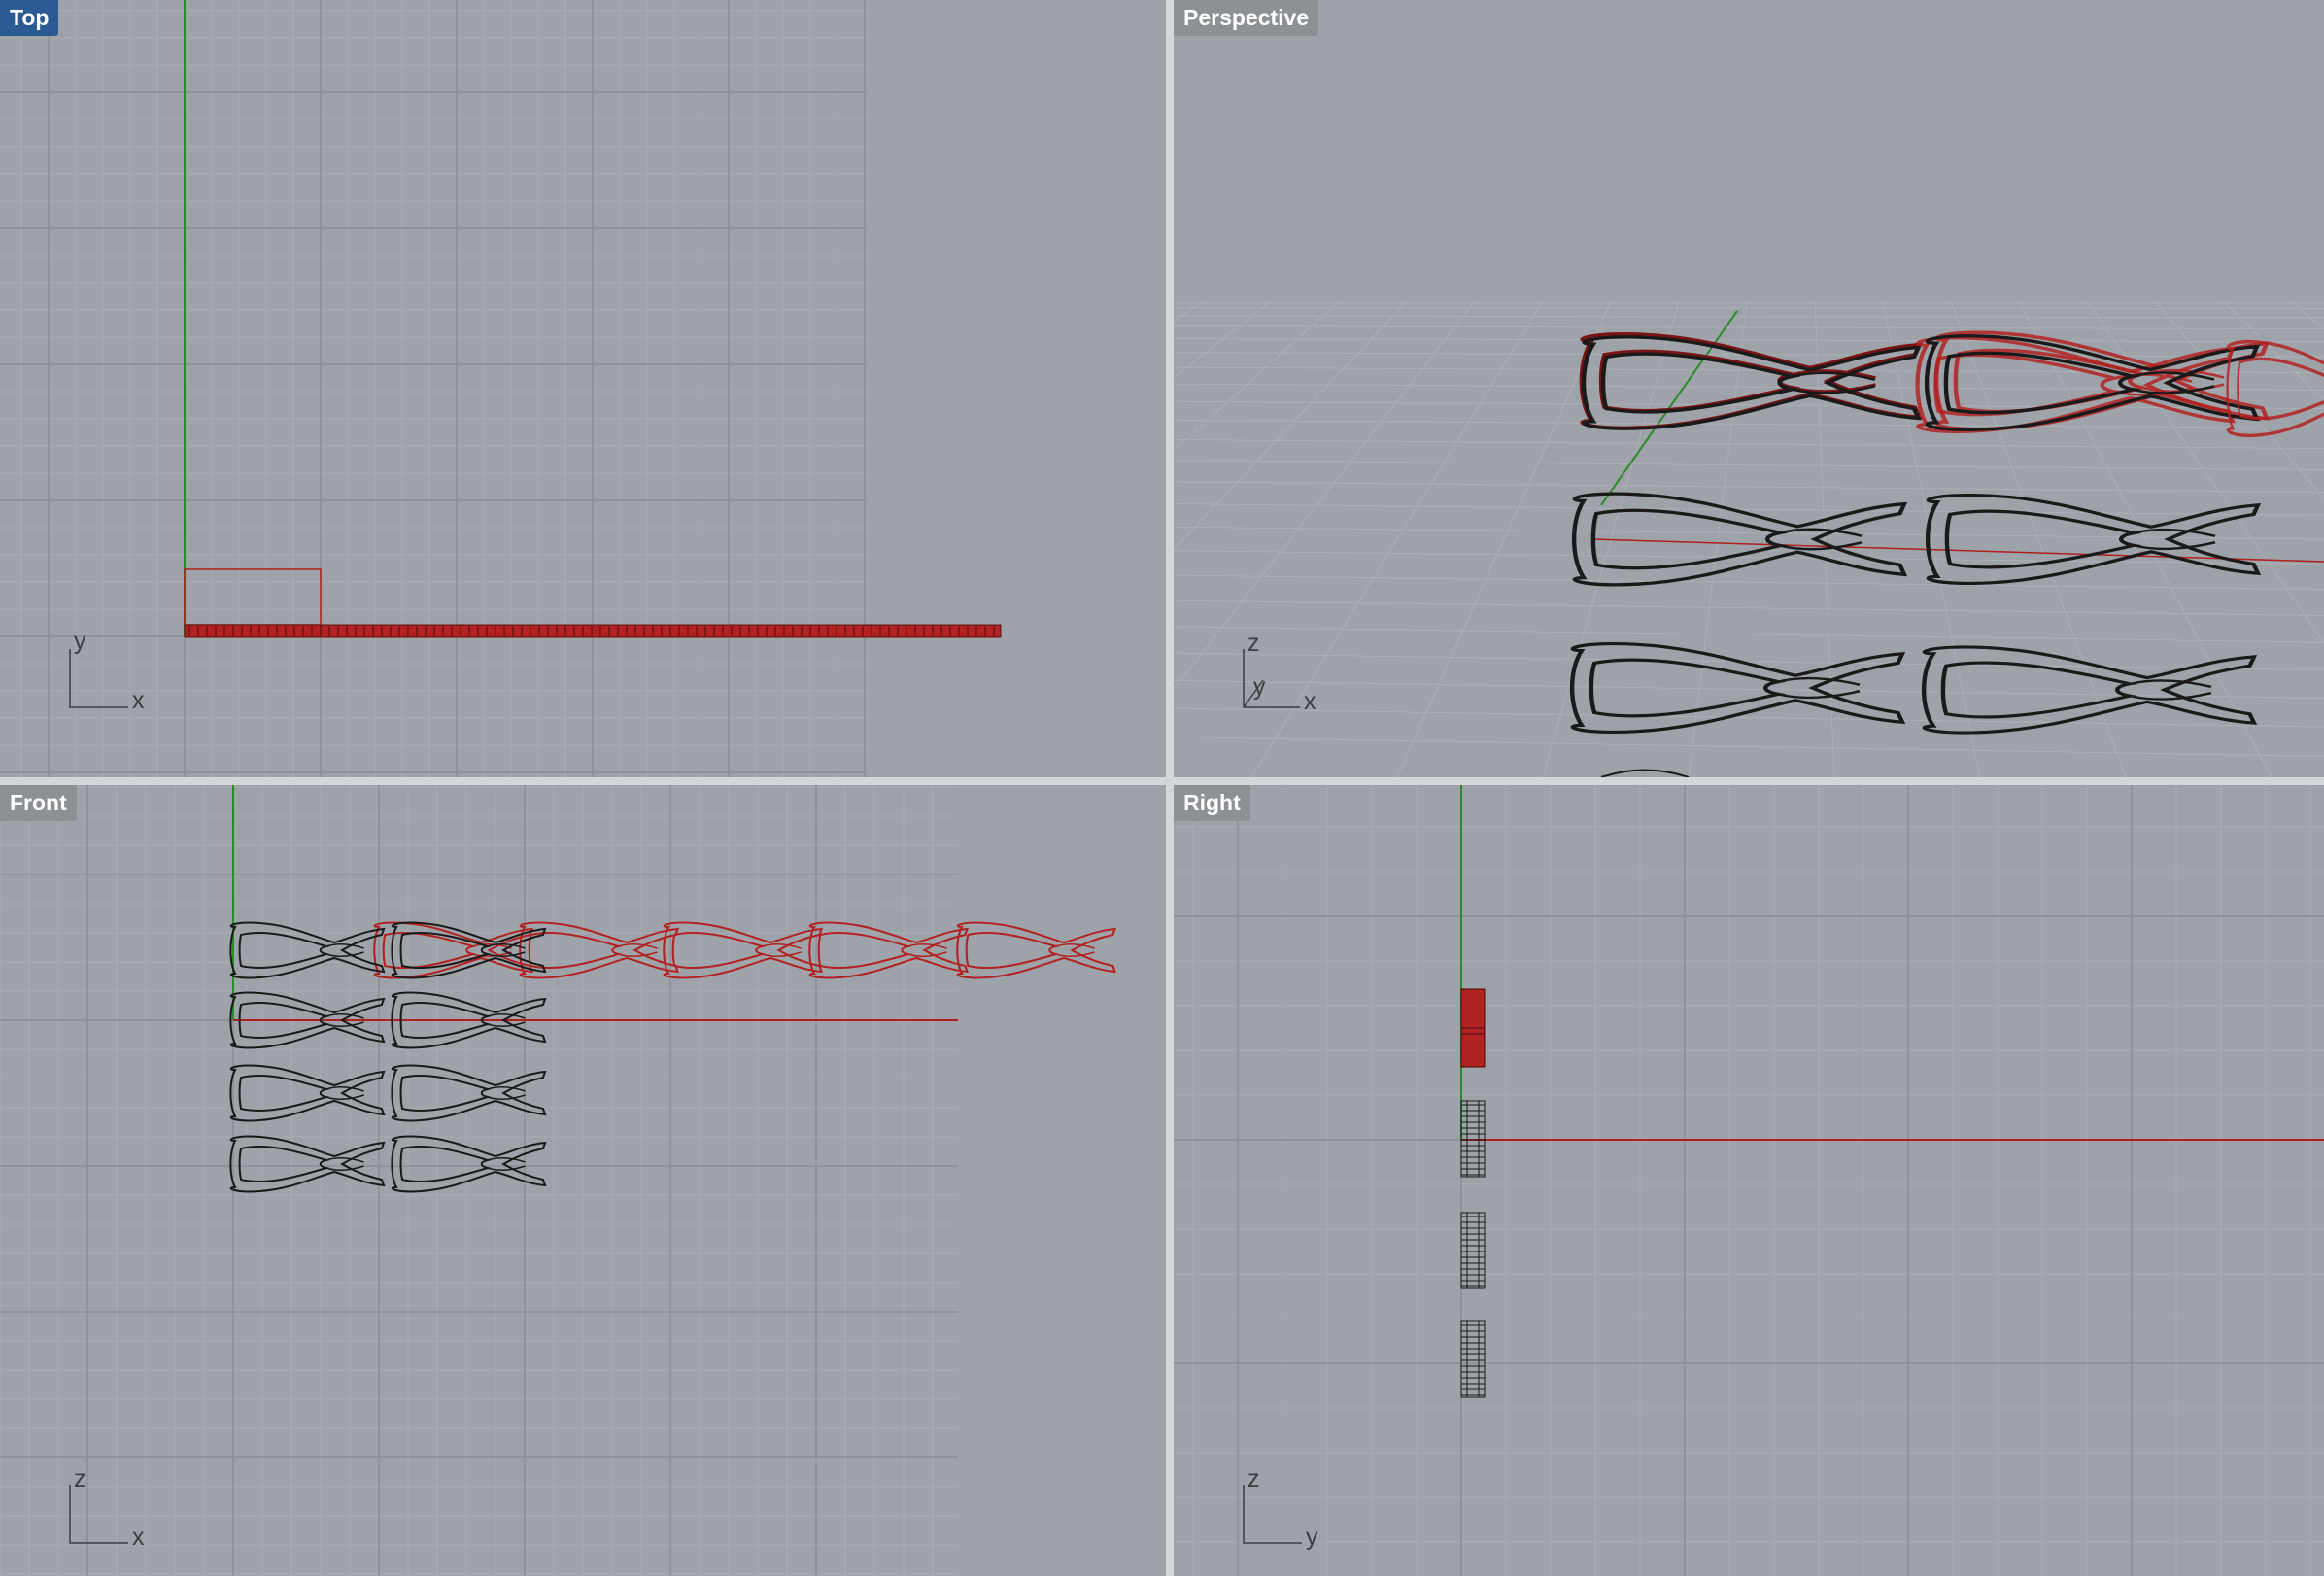 This screenshot has height=1576, width=2324. Describe the element at coordinates (38, 803) in the screenshot. I see `viewport-label-front: Front` at that location.